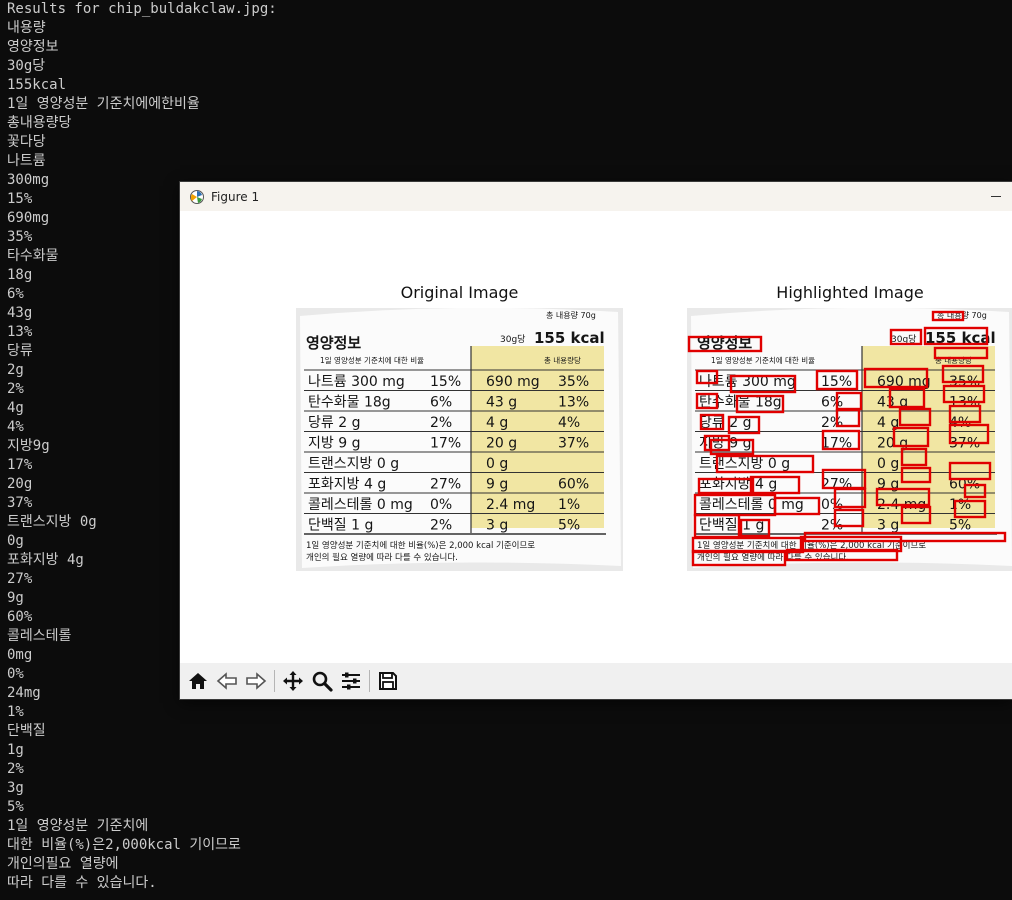  I want to click on label-row-percent: 6%, so click(441, 403).